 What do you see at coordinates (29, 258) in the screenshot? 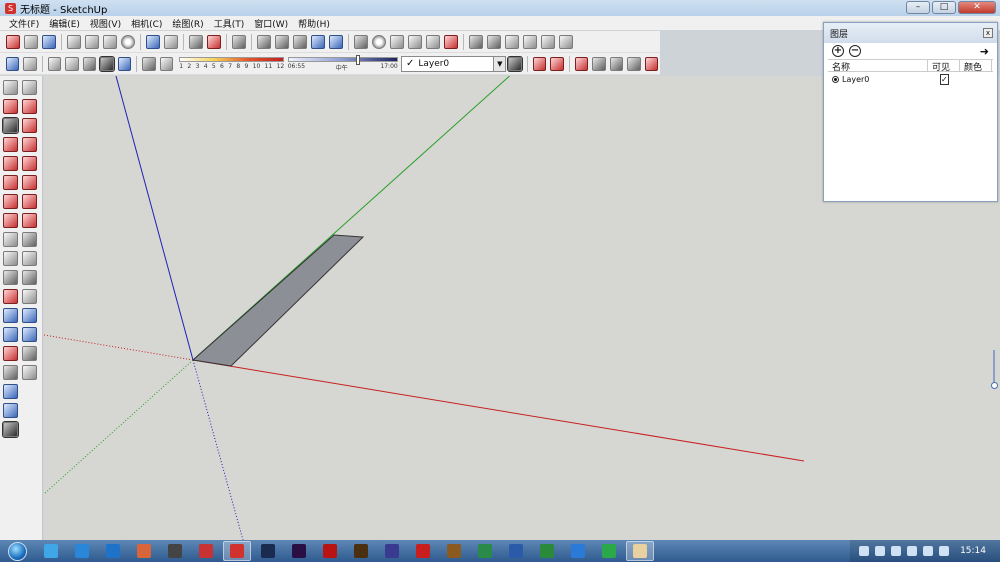
I see `text-tool-icon` at bounding box center [29, 258].